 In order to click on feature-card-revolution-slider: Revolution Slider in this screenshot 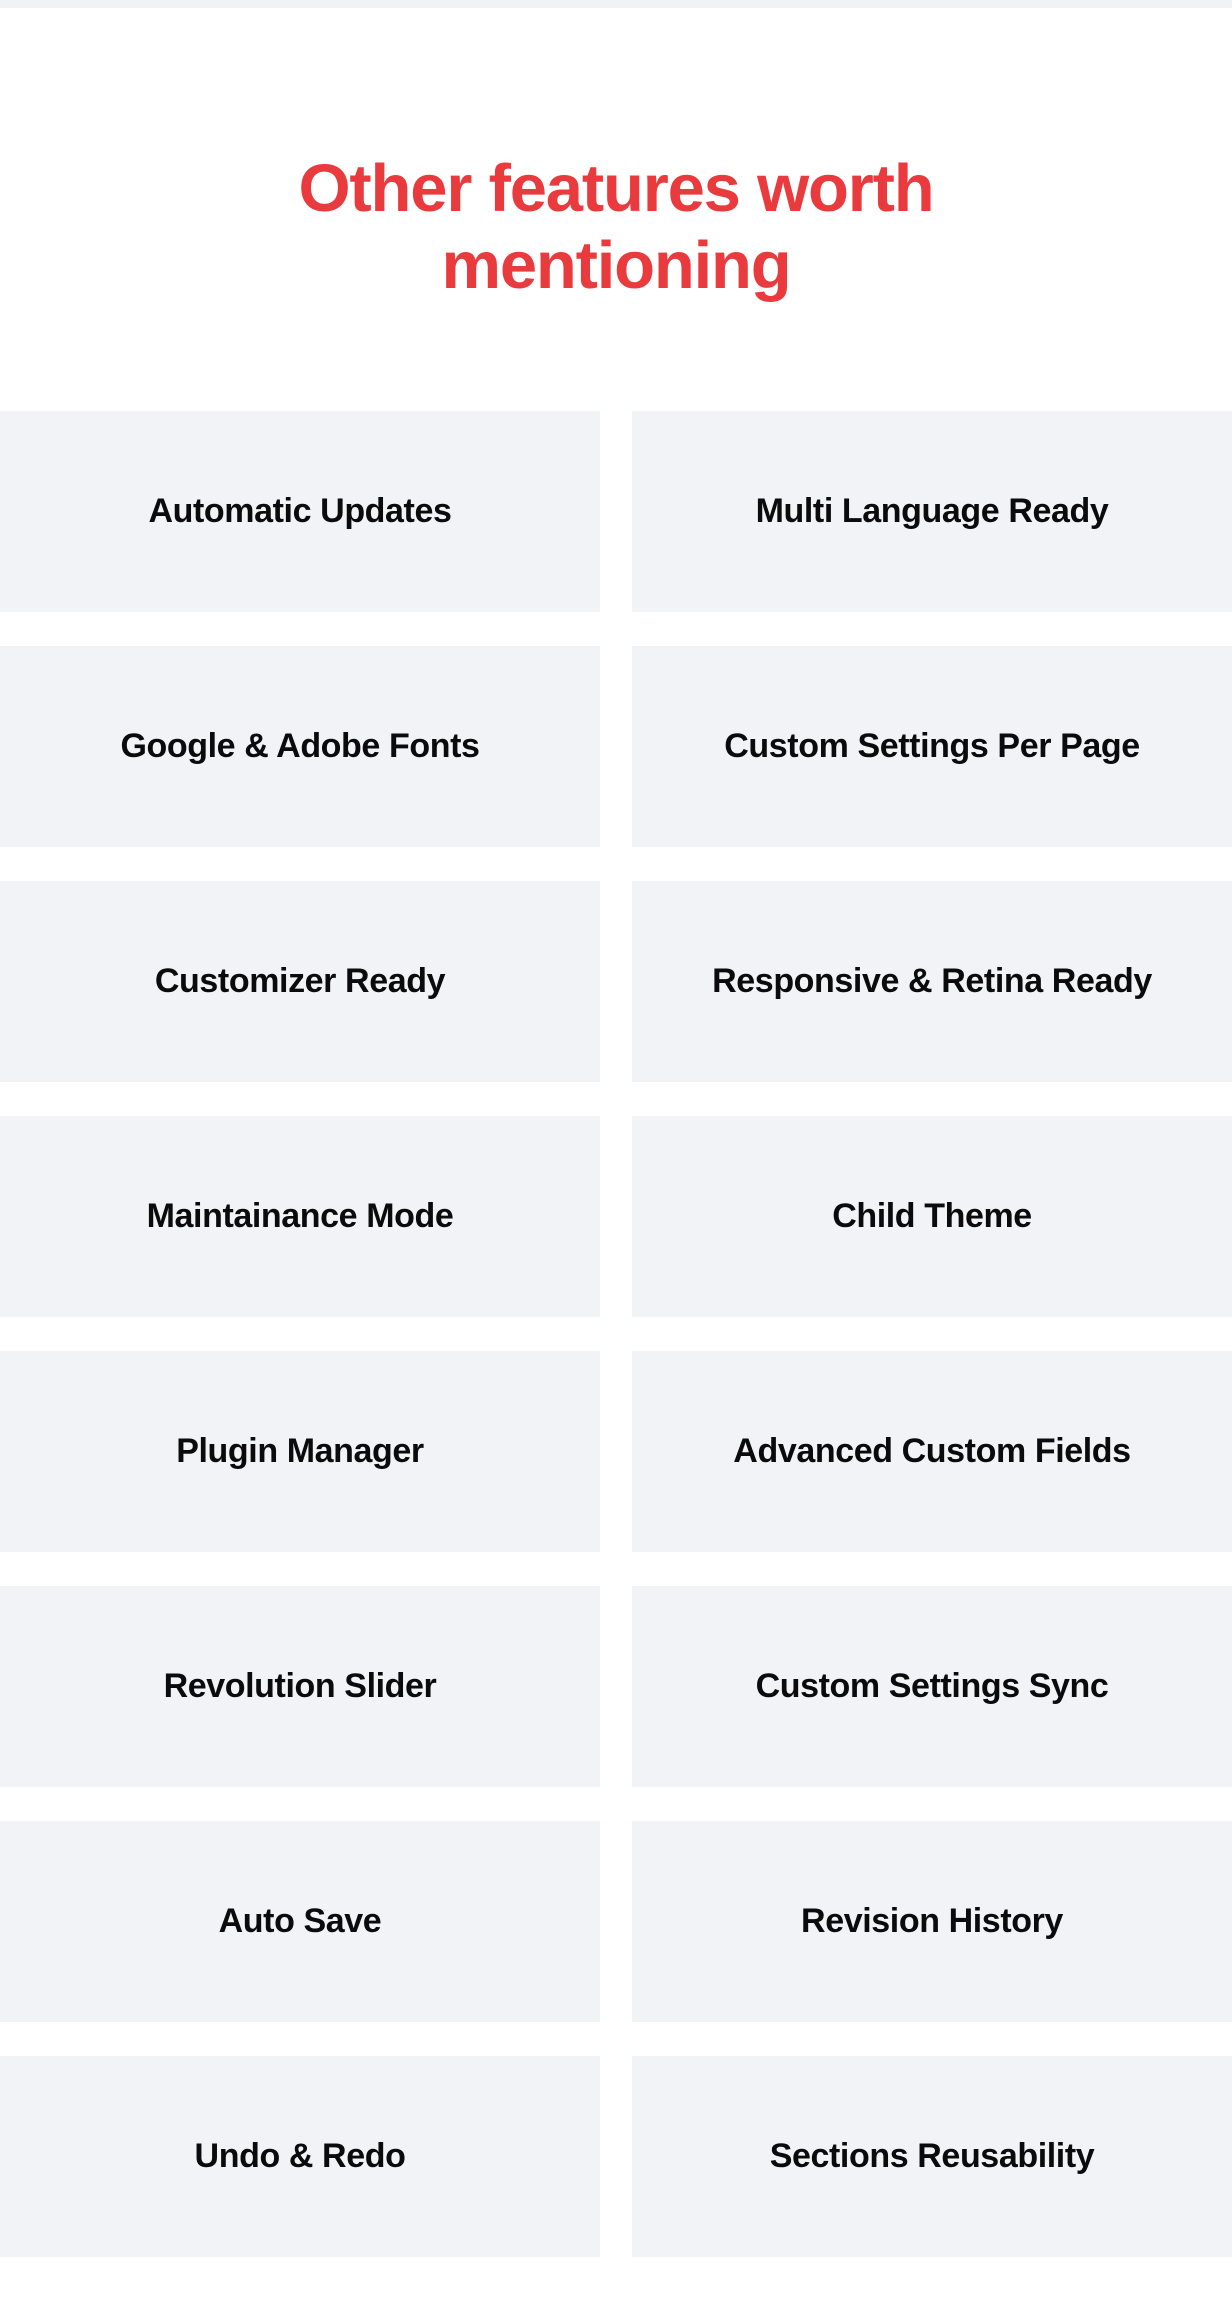, I will do `click(300, 1686)`.